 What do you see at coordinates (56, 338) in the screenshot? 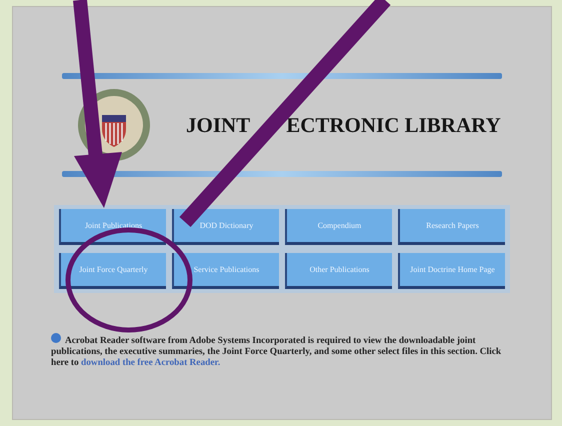
I see `bullet-icon` at bounding box center [56, 338].